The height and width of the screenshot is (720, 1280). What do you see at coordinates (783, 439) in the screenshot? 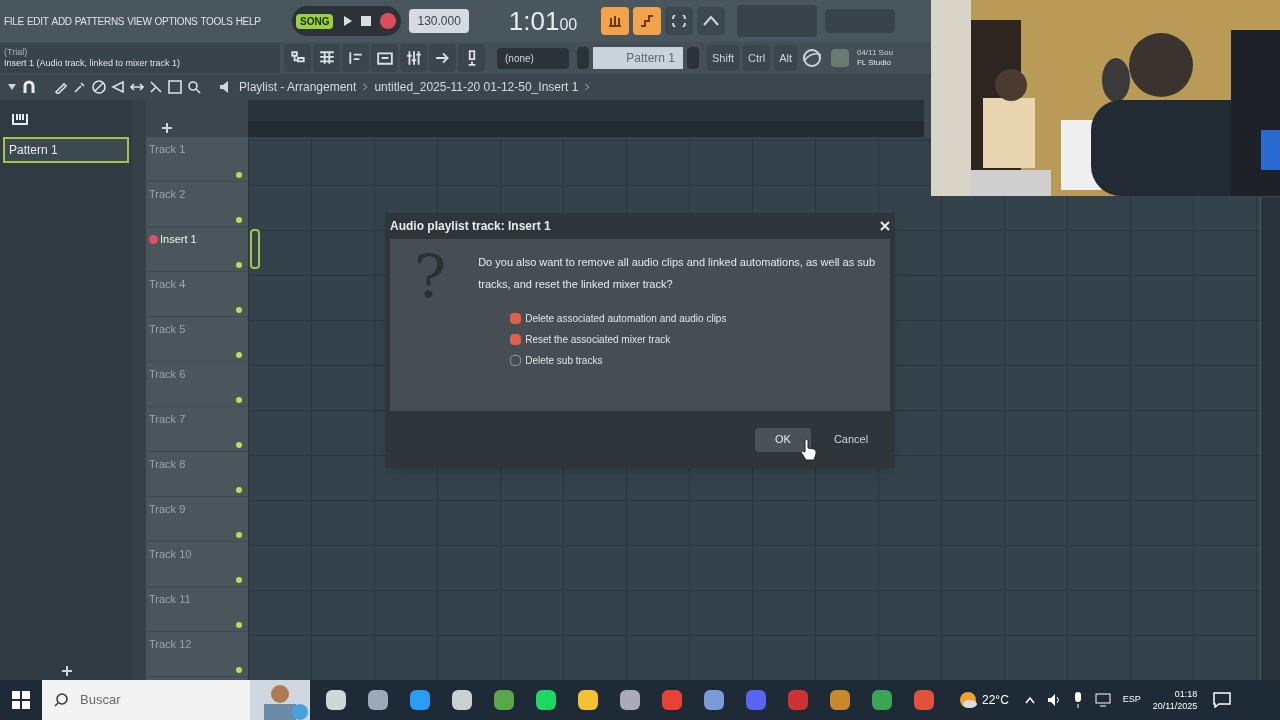
I see `dialog-button: OK` at bounding box center [783, 439].